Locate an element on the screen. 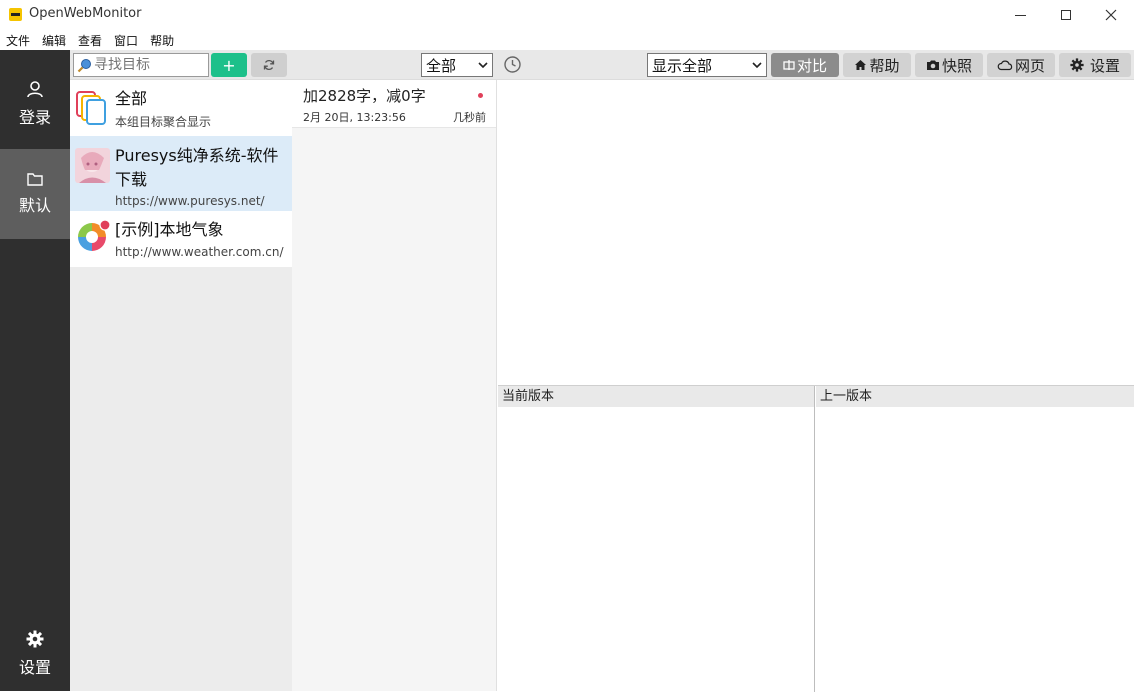 The image size is (1134, 698). nav-login: 登录 is located at coordinates (35, 104).